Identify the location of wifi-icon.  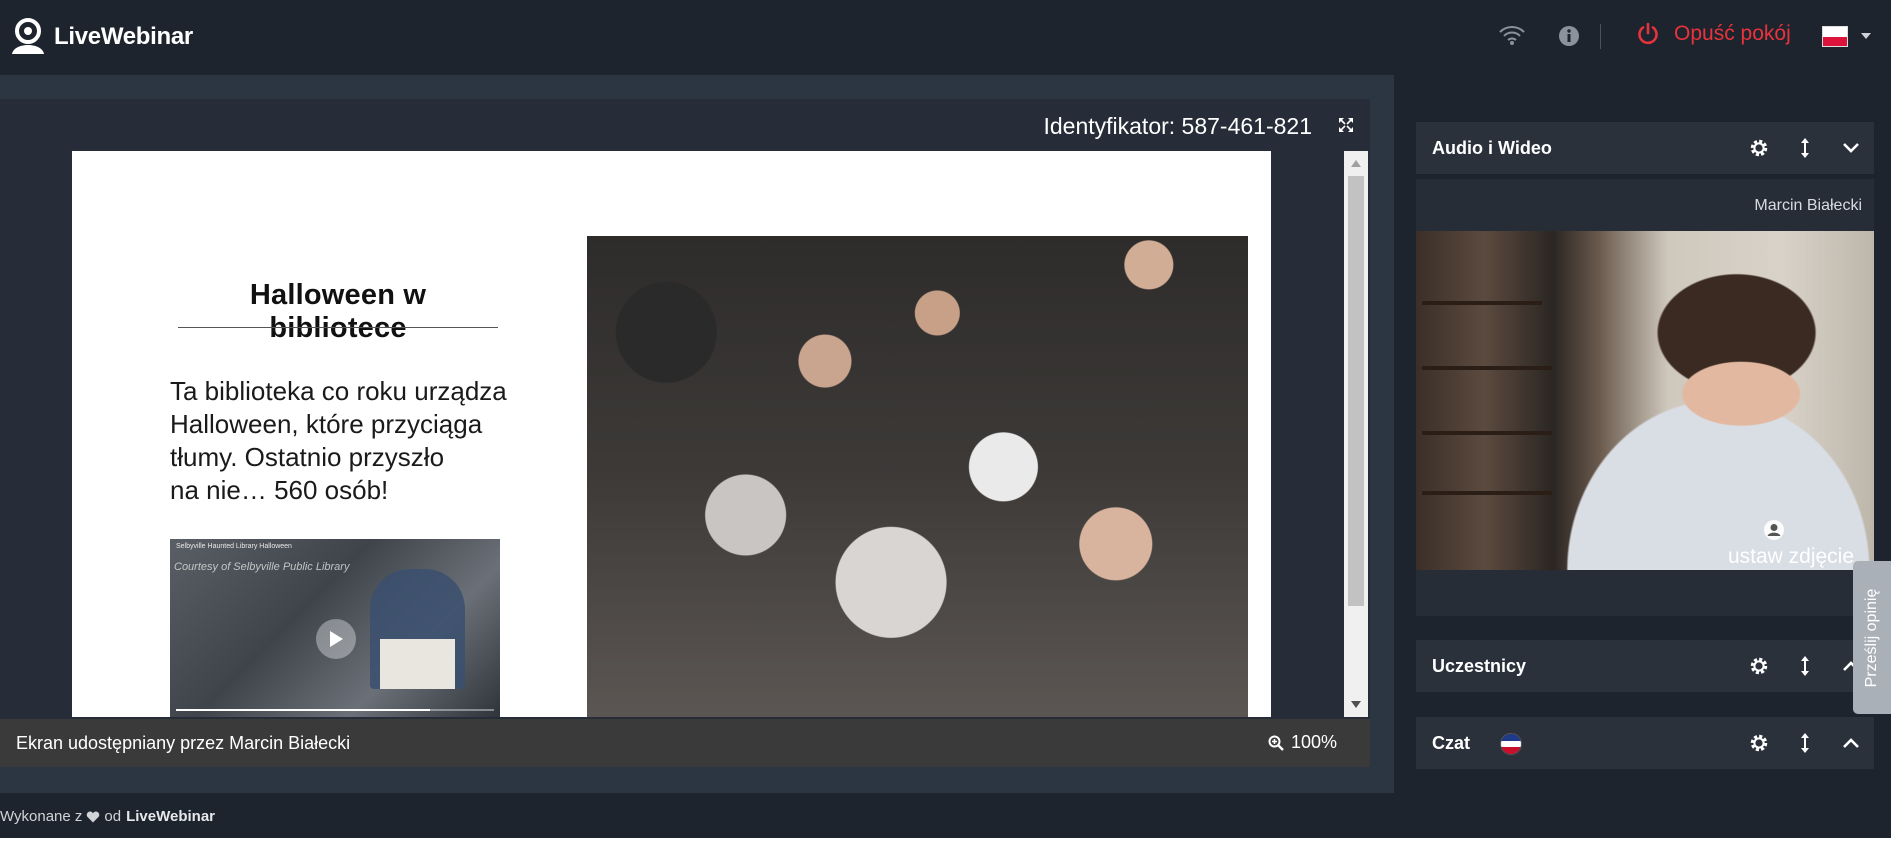
(1512, 35).